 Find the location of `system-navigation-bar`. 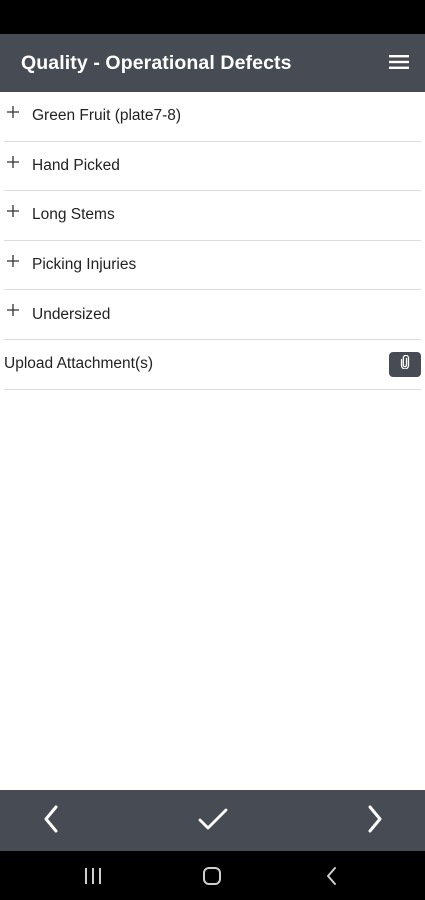

system-navigation-bar is located at coordinates (212, 875).